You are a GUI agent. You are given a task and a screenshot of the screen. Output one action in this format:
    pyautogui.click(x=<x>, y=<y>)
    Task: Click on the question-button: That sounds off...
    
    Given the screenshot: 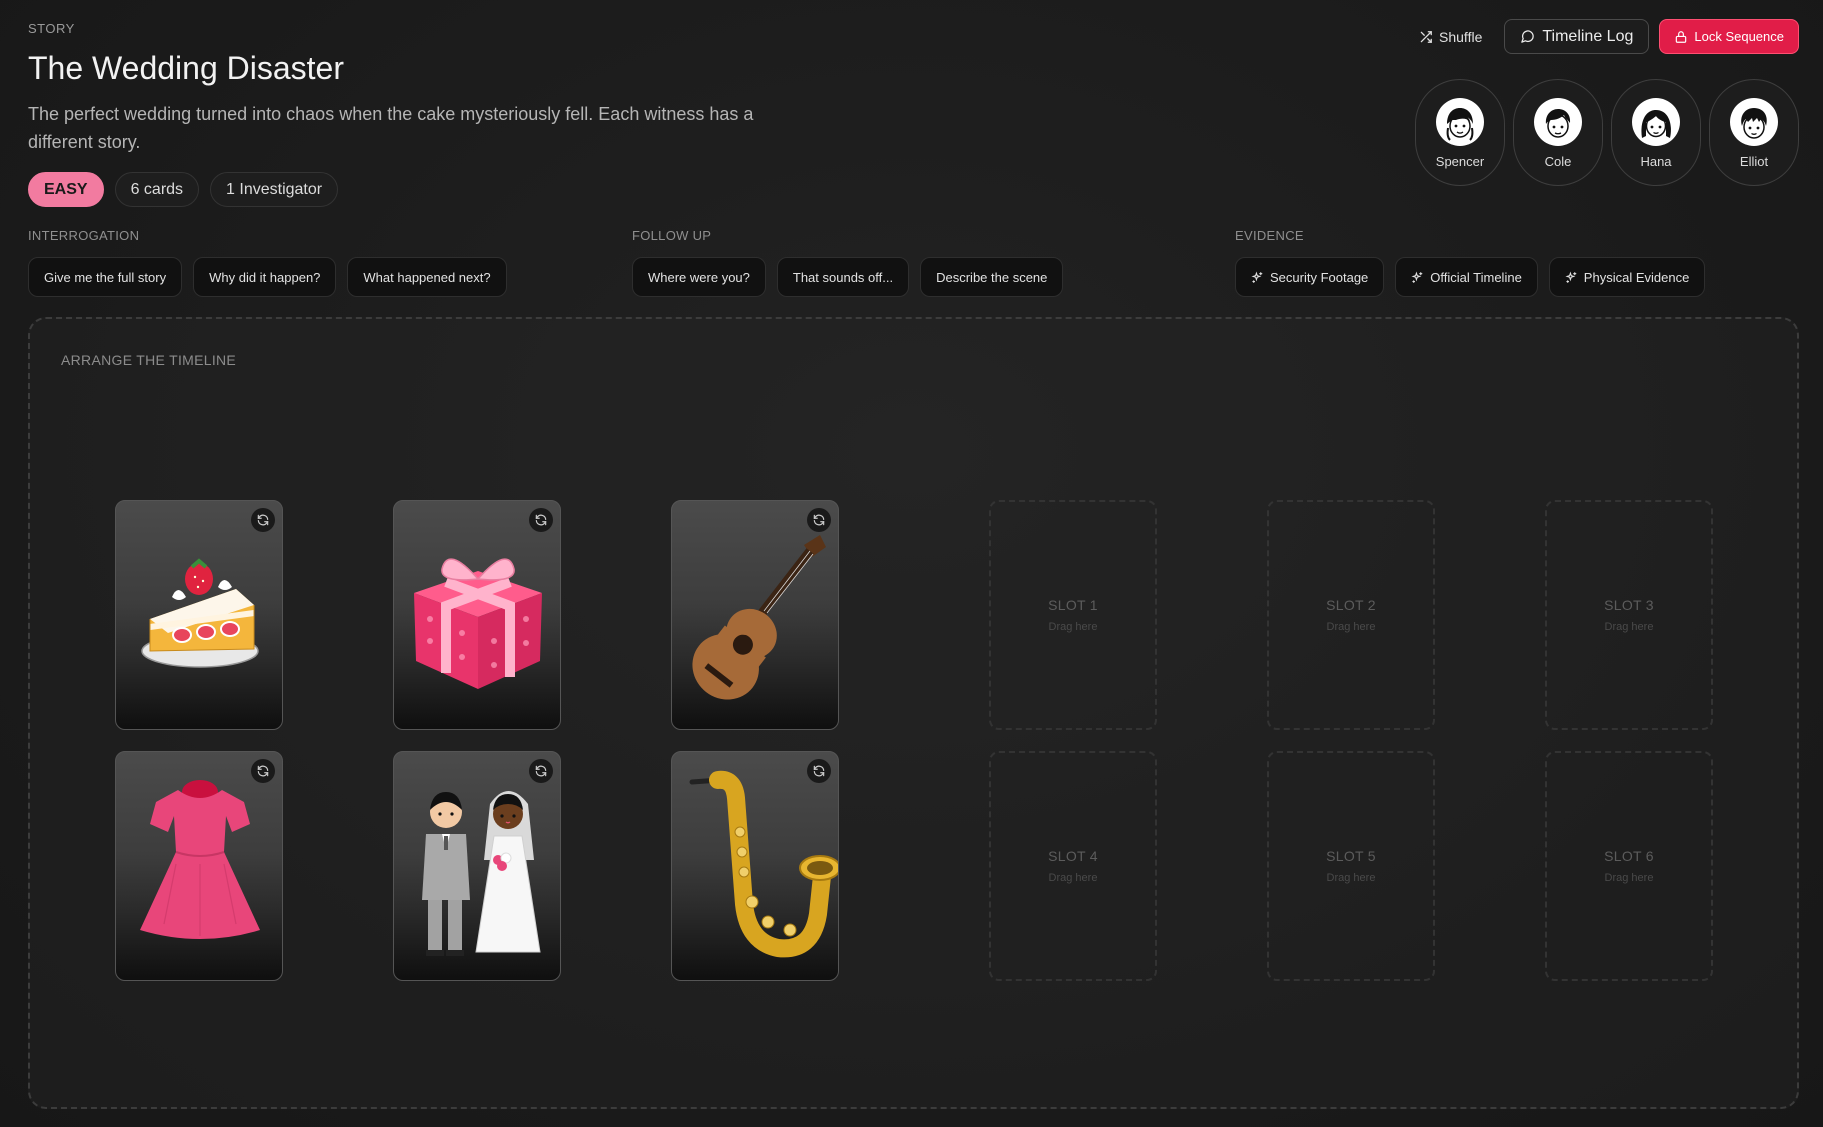 What is the action you would take?
    pyautogui.click(x=843, y=277)
    